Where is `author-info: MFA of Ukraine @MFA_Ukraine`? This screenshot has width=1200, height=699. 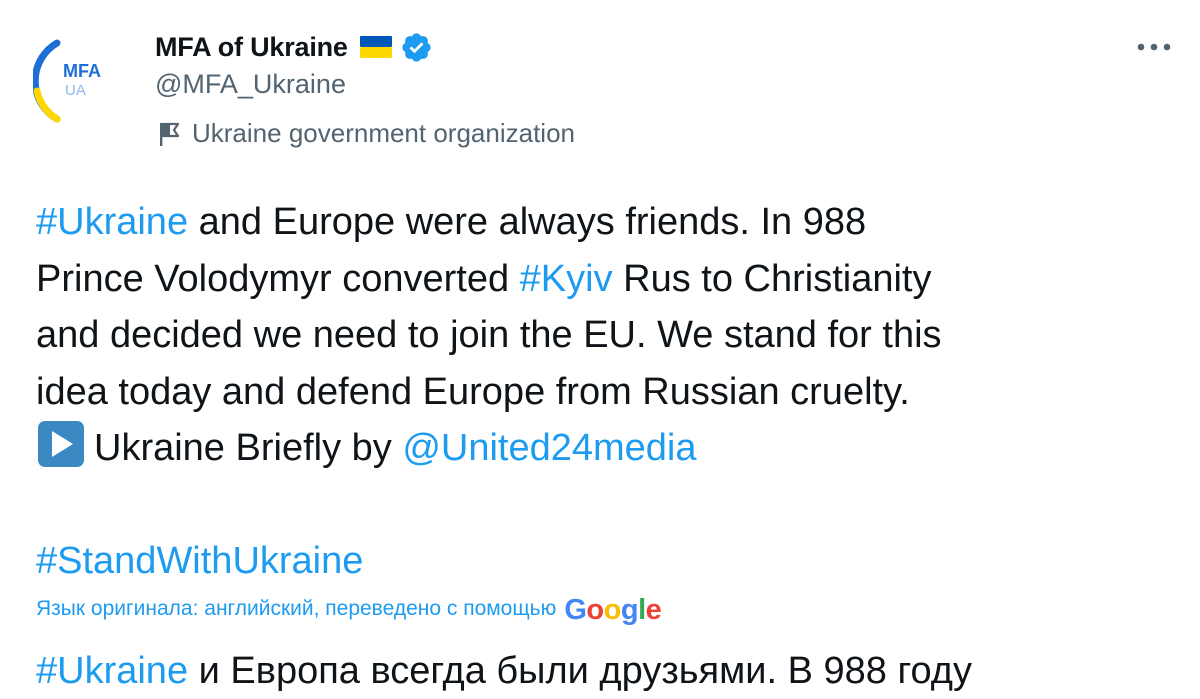
author-info: MFA of Ukraine @MFA_Ukraine is located at coordinates (294, 64).